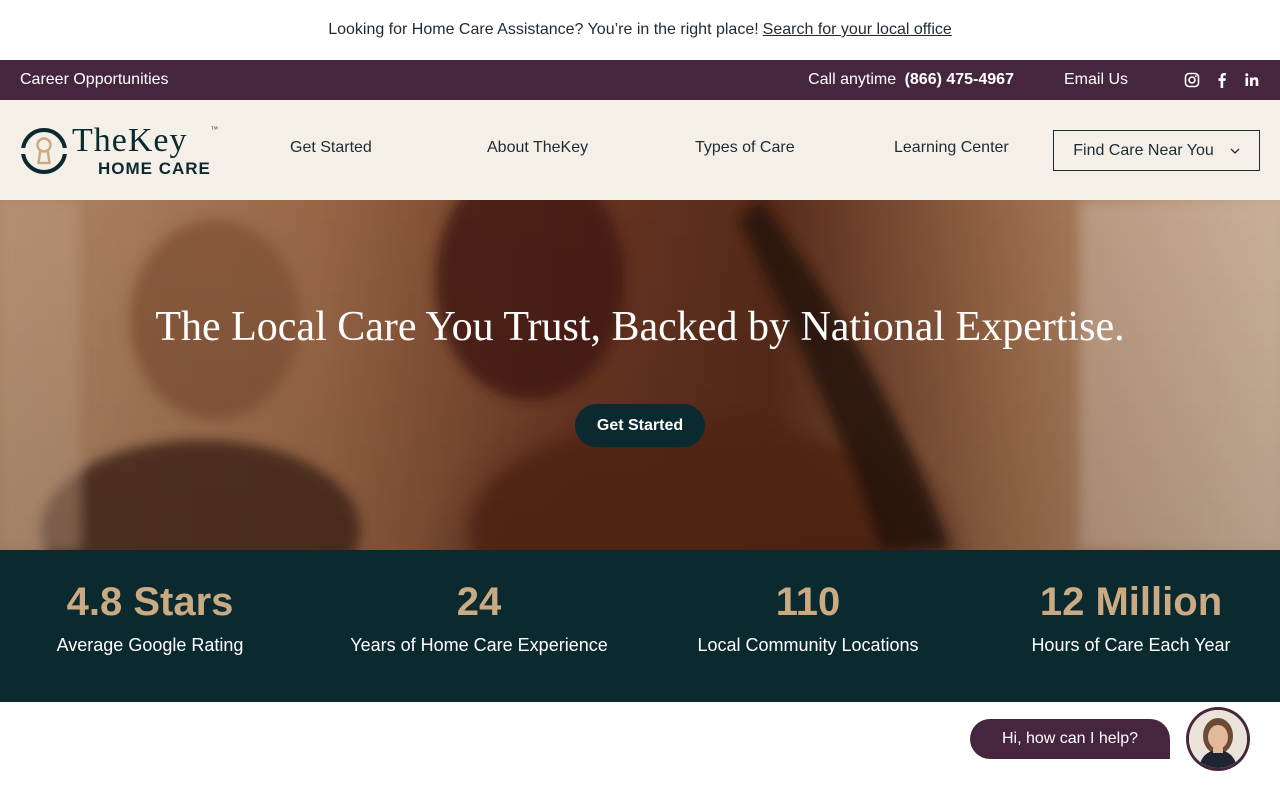 The width and height of the screenshot is (1280, 800). I want to click on career-opportunities-link: Career Opportunities, so click(94, 80).